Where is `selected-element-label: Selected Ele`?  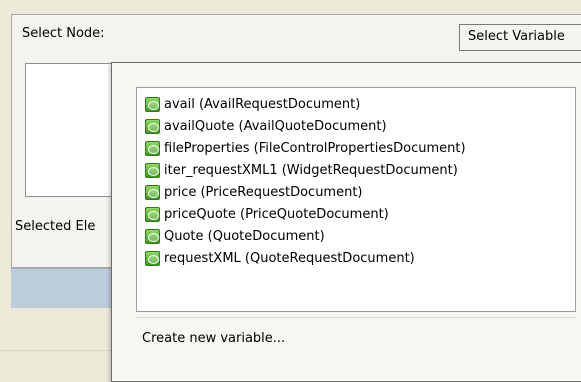
selected-element-label: Selected Ele is located at coordinates (55, 226).